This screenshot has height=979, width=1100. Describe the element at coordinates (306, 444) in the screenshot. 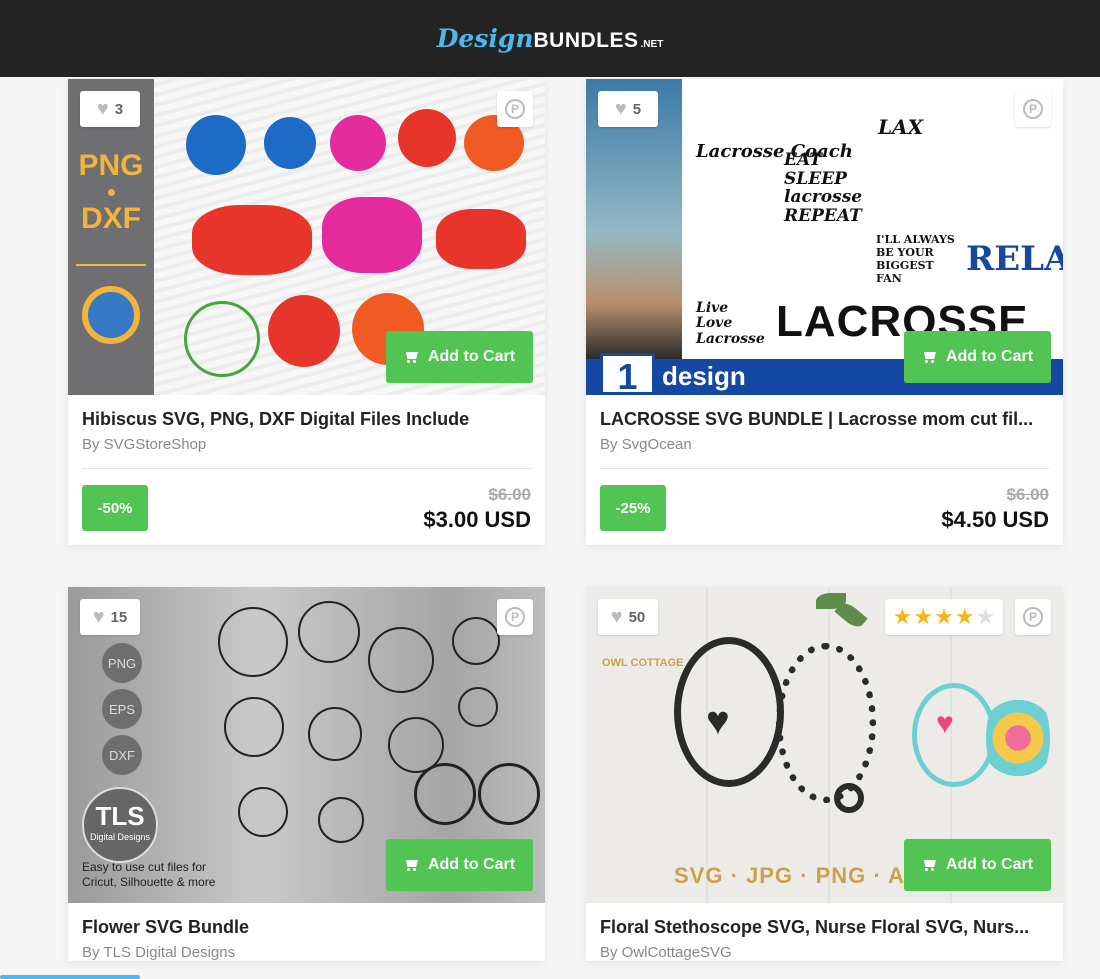

I see `product-author: By SVGStoreShop` at that location.